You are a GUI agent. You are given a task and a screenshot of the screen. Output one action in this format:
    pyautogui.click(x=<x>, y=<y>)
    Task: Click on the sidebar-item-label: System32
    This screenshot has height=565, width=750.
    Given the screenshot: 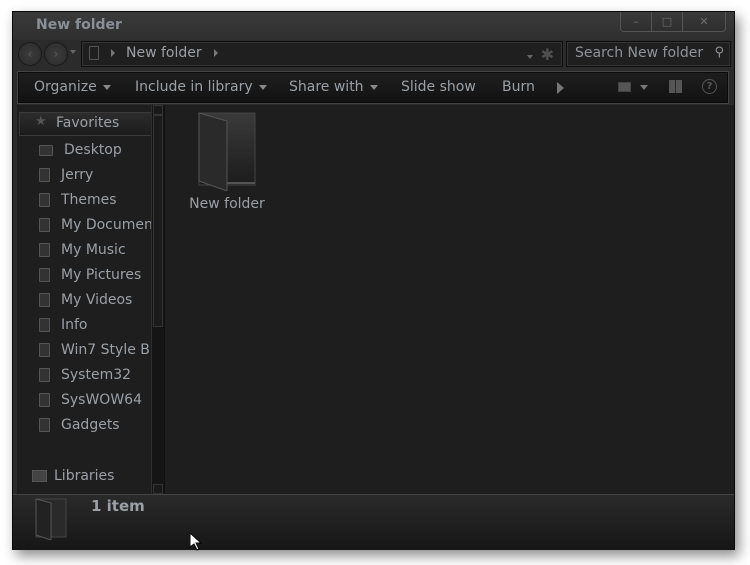 What is the action you would take?
    pyautogui.click(x=96, y=375)
    